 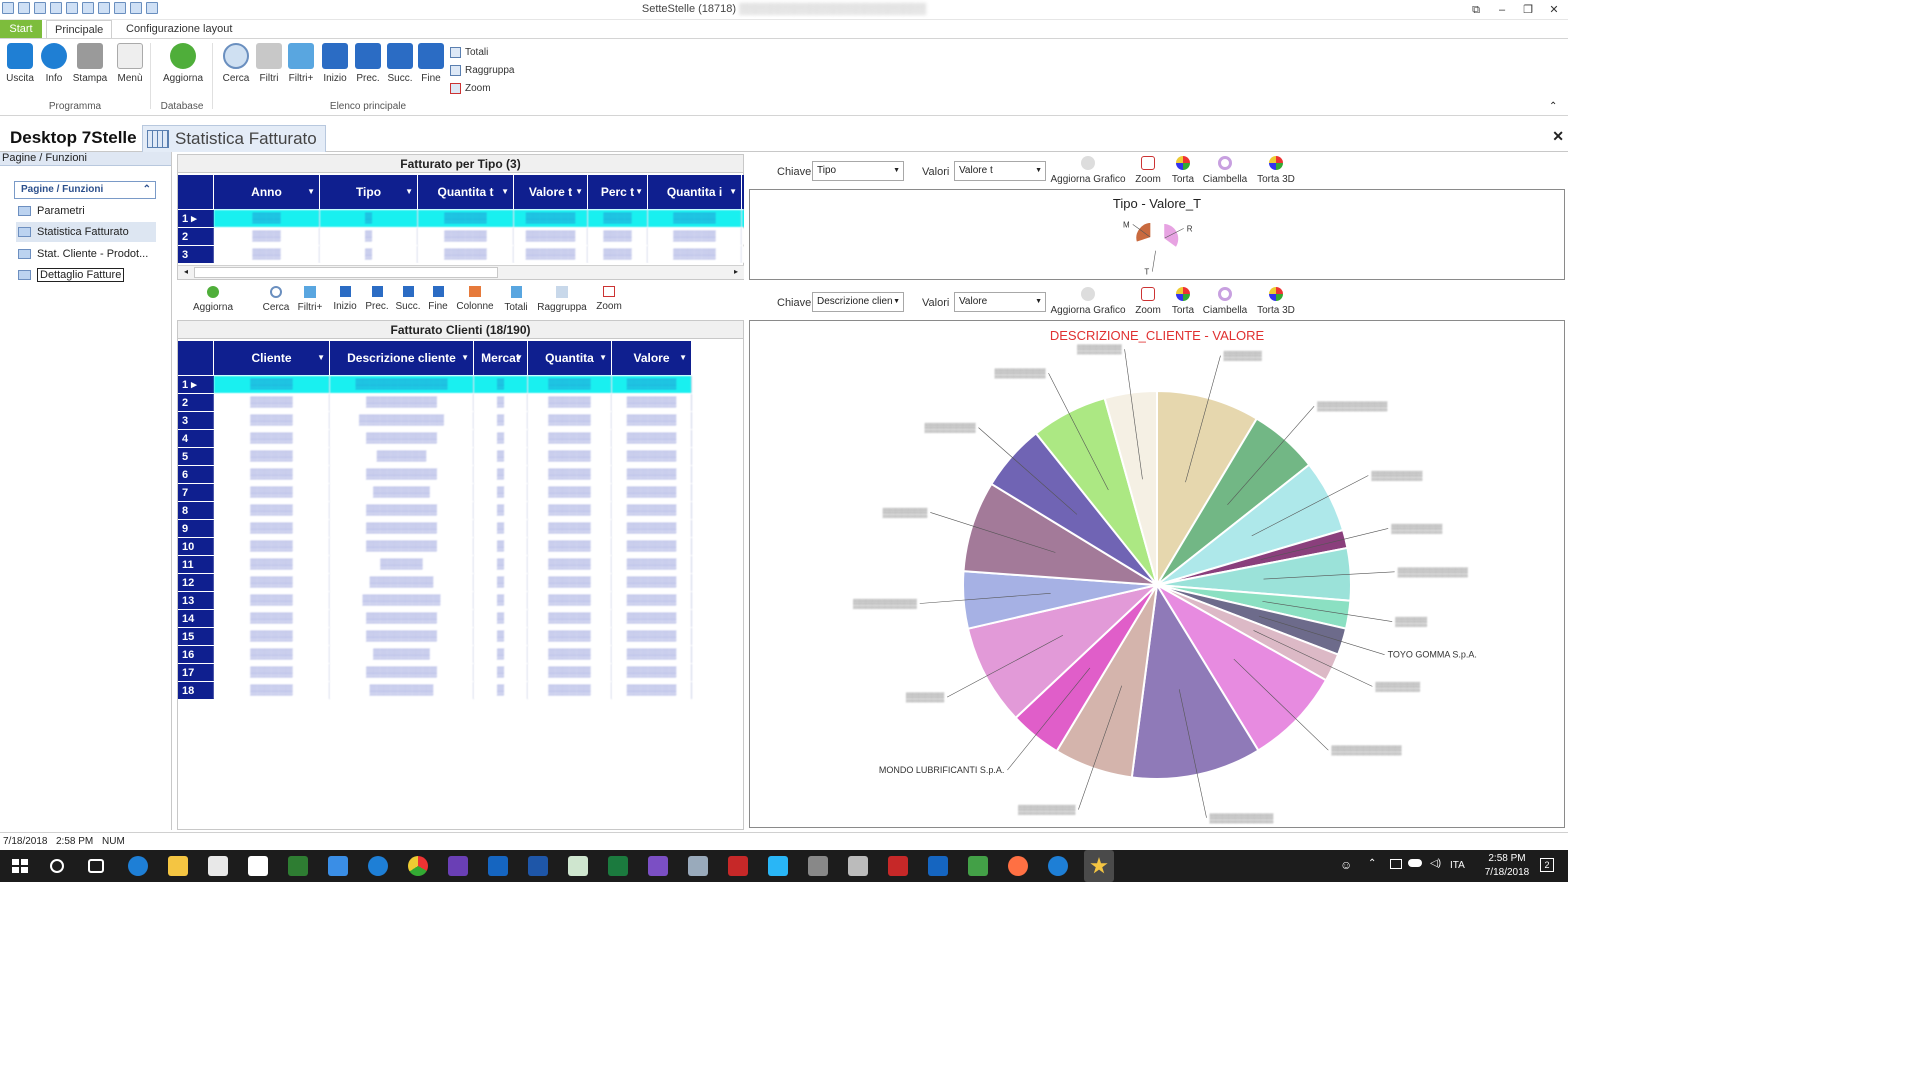 I want to click on valori-combo: Valore ▼, so click(x=1000, y=302).